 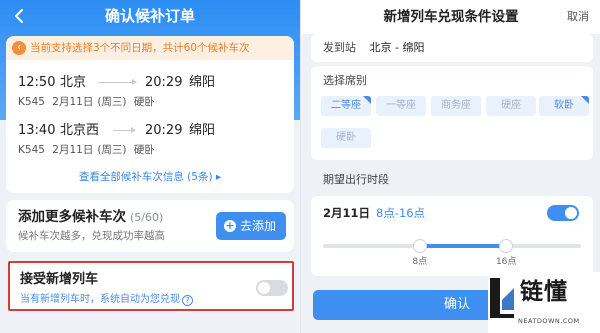 What do you see at coordinates (345, 80) in the screenshot?
I see `seat-class-label: 选择席别` at bounding box center [345, 80].